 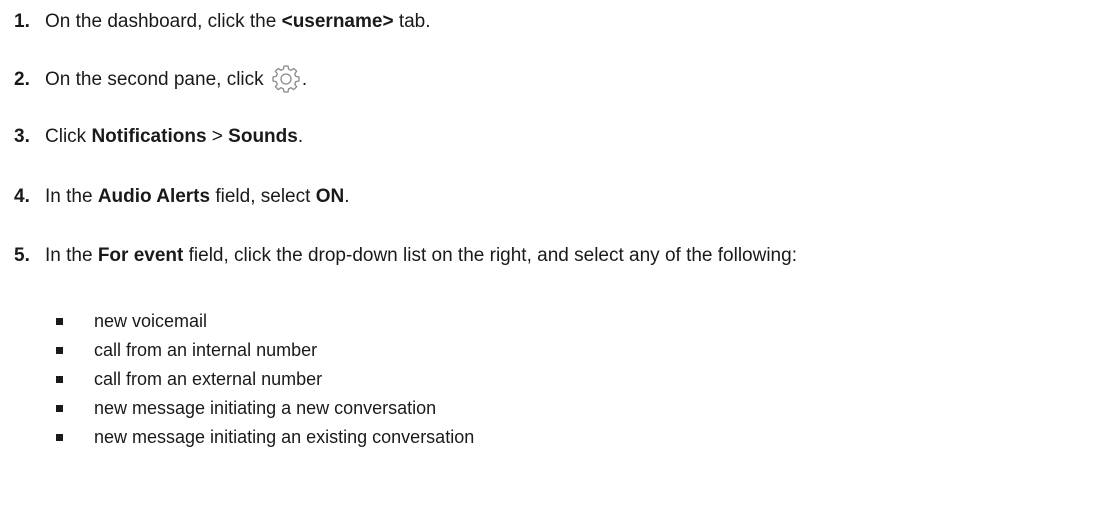 I want to click on step-2: 2. On the second pane, click ., so click(x=160, y=80).